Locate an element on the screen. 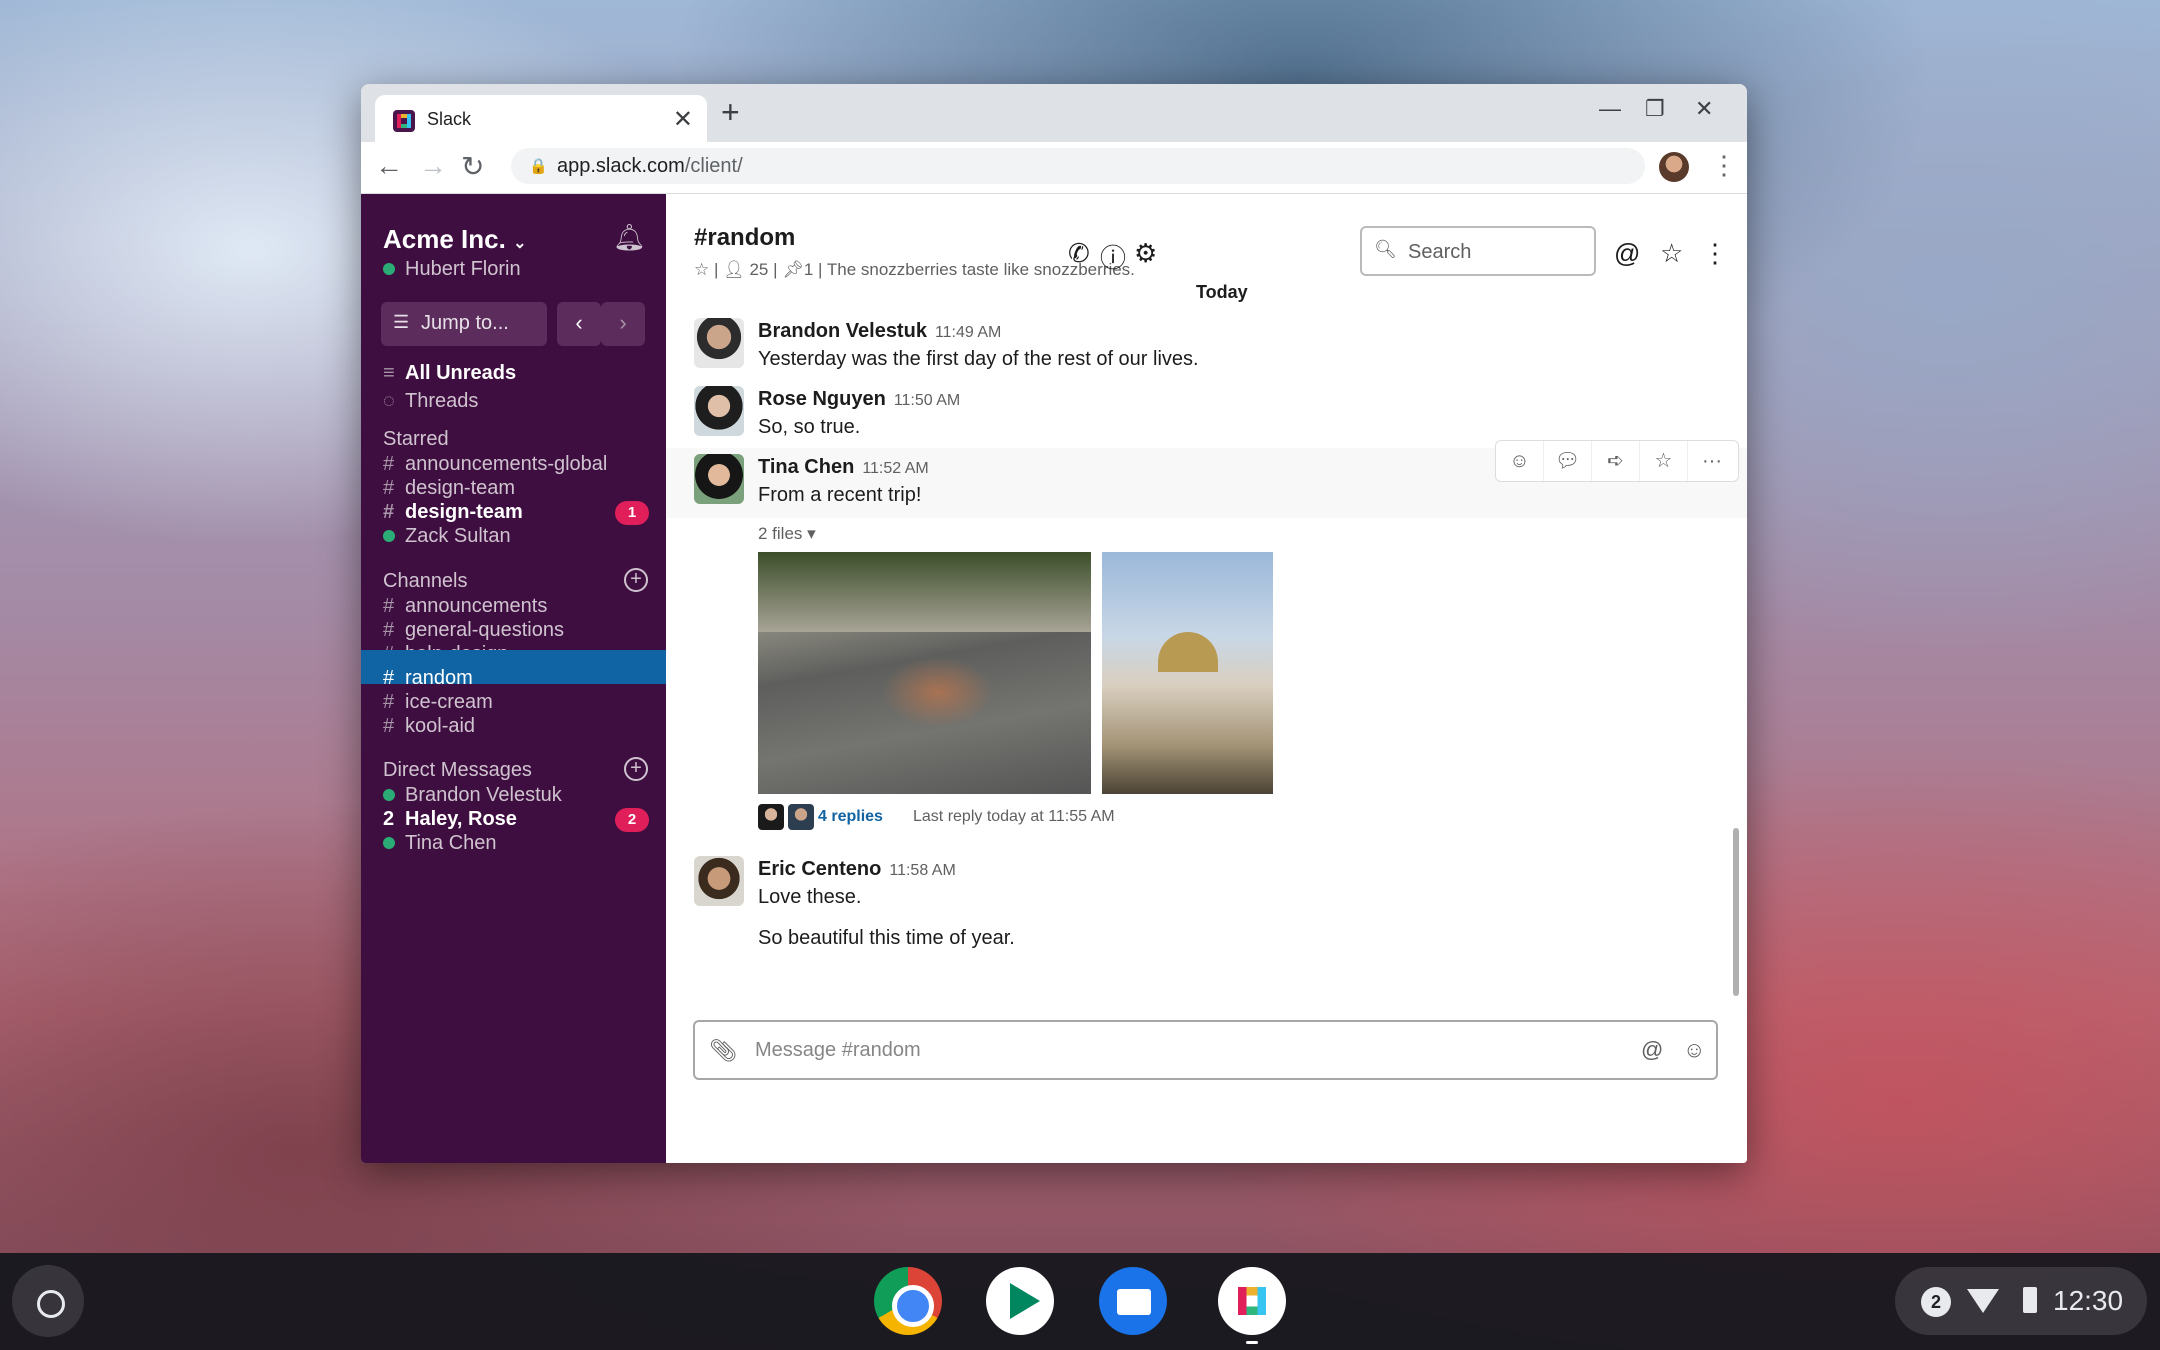  starred-heading: Starred is located at coordinates (416, 439).